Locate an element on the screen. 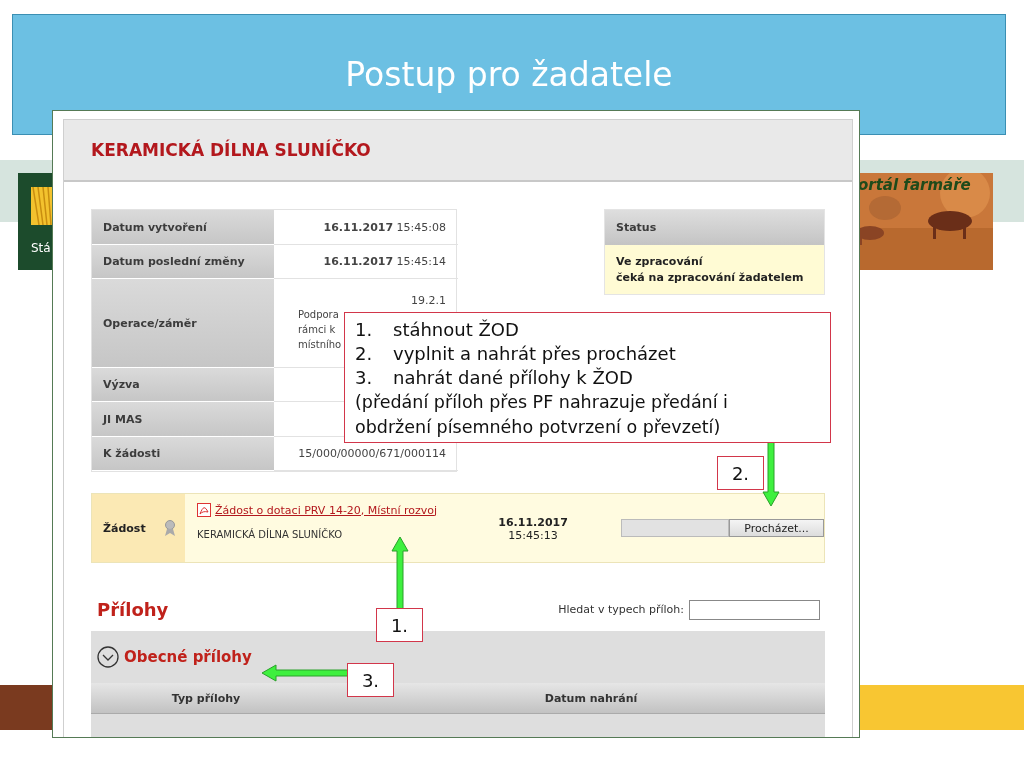 This screenshot has height=767, width=1024. status-text: čeká na zpracování žadatelem is located at coordinates (710, 277).